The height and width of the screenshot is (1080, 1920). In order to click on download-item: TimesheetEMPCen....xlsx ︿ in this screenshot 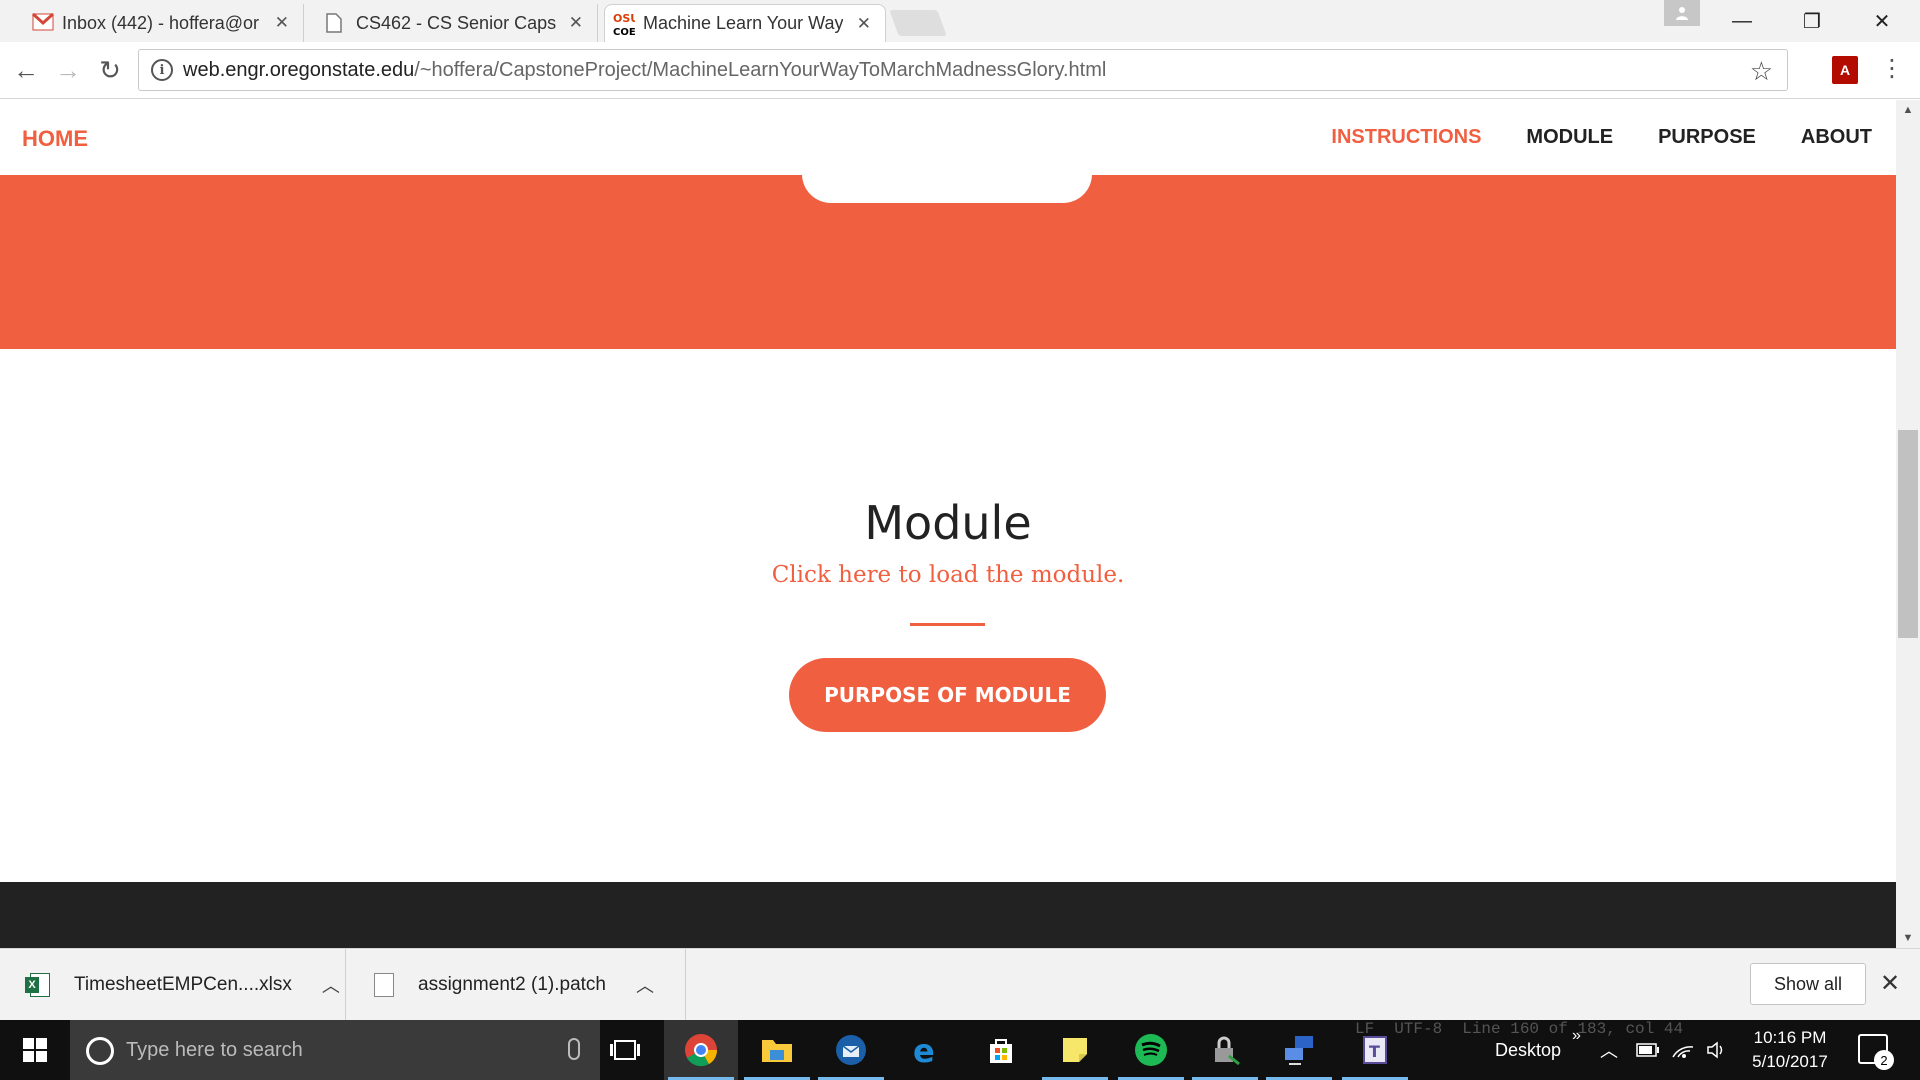, I will do `click(185, 985)`.